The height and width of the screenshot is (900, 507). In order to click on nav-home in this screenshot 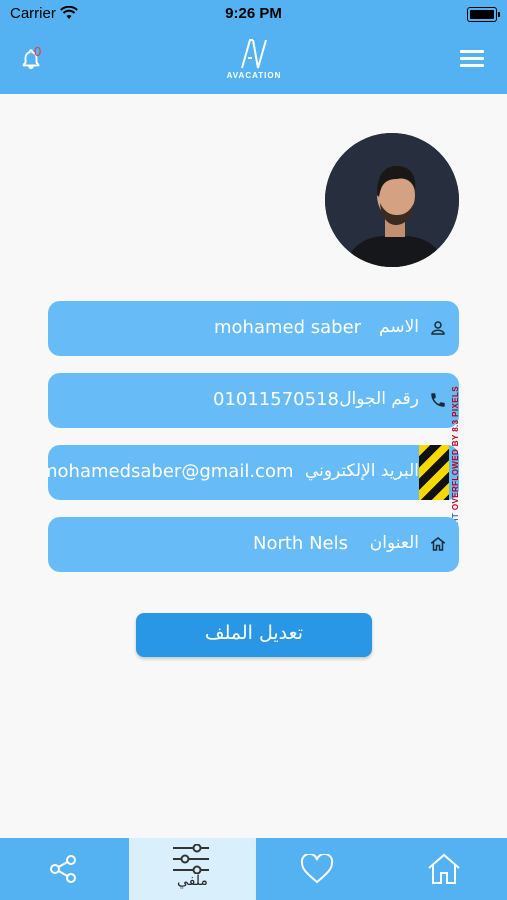, I will do `click(445, 869)`.